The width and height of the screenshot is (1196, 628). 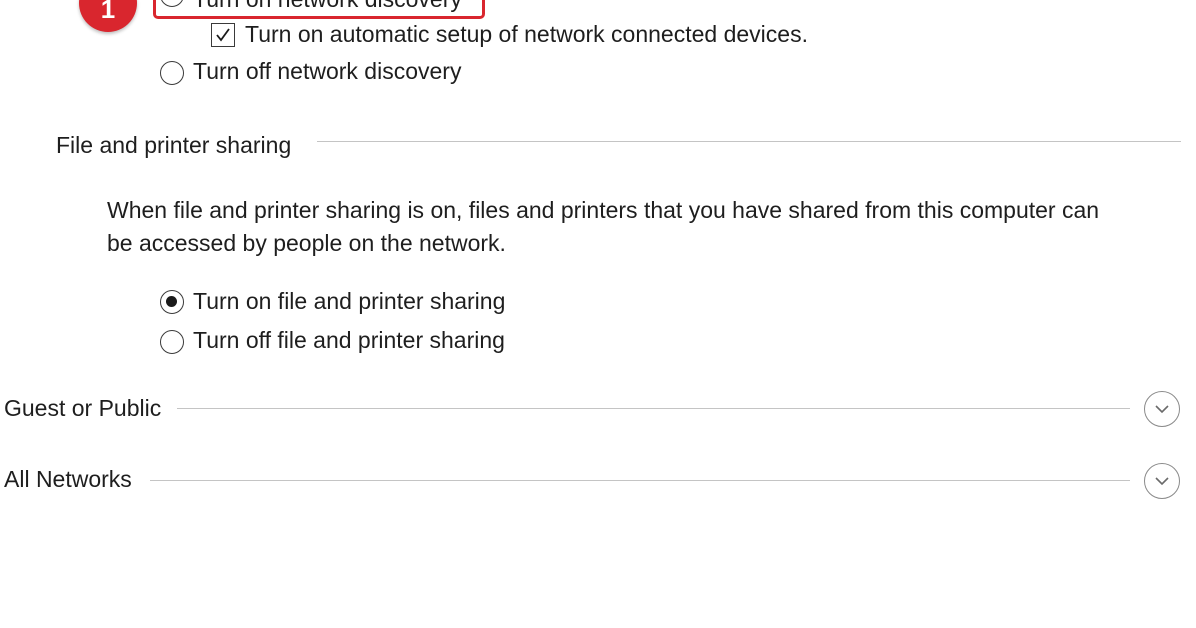 I want to click on step-number: 1, so click(x=108, y=12).